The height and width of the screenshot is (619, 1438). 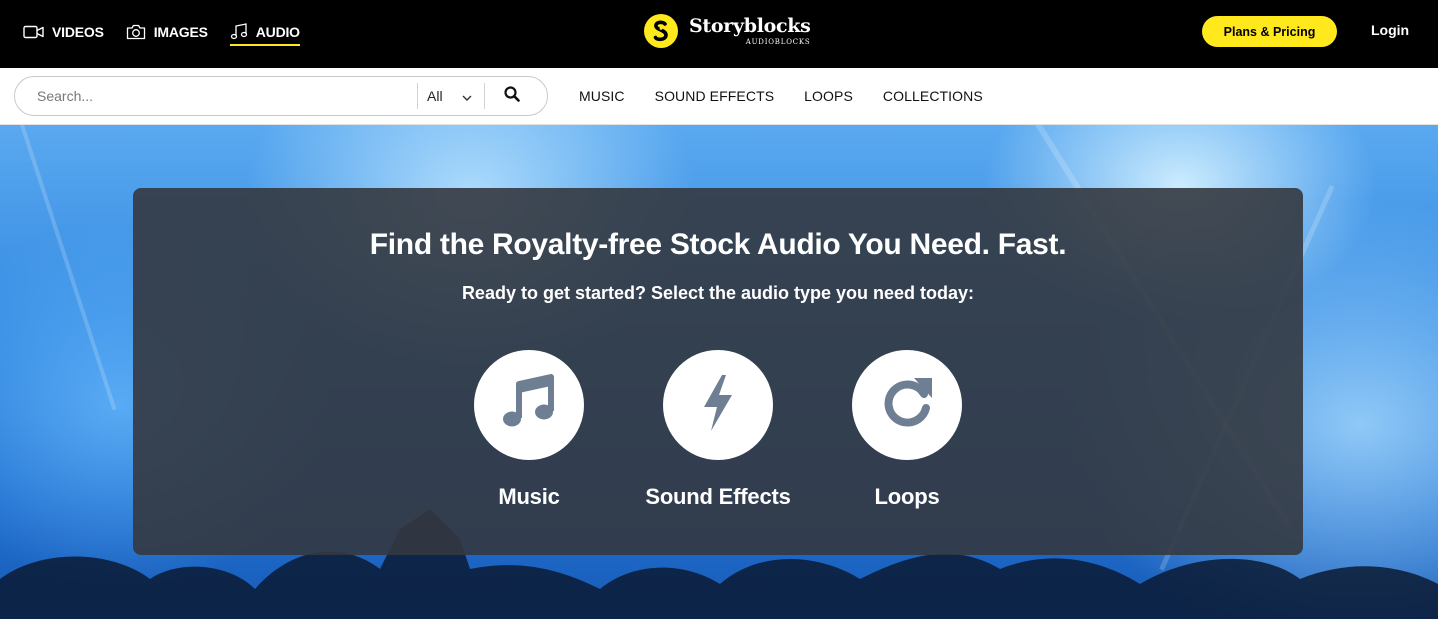 I want to click on nav-loops: LOOPS, so click(x=828, y=96).